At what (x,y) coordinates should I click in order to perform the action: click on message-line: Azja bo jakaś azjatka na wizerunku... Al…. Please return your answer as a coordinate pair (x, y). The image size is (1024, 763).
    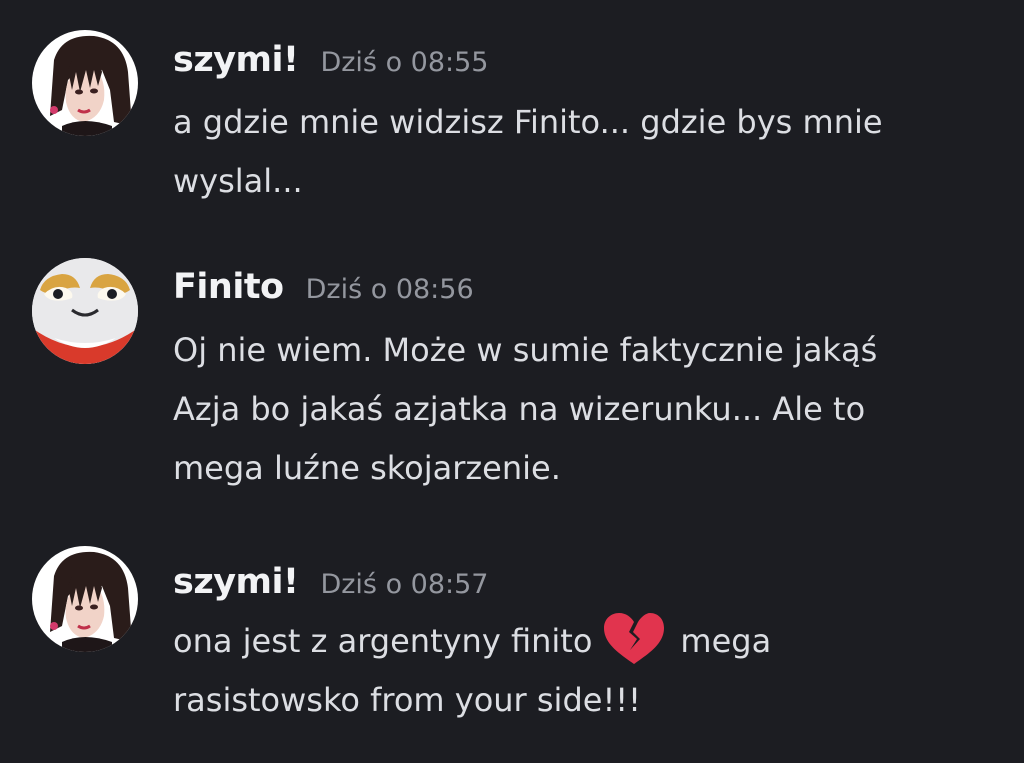
    Looking at the image, I should click on (519, 409).